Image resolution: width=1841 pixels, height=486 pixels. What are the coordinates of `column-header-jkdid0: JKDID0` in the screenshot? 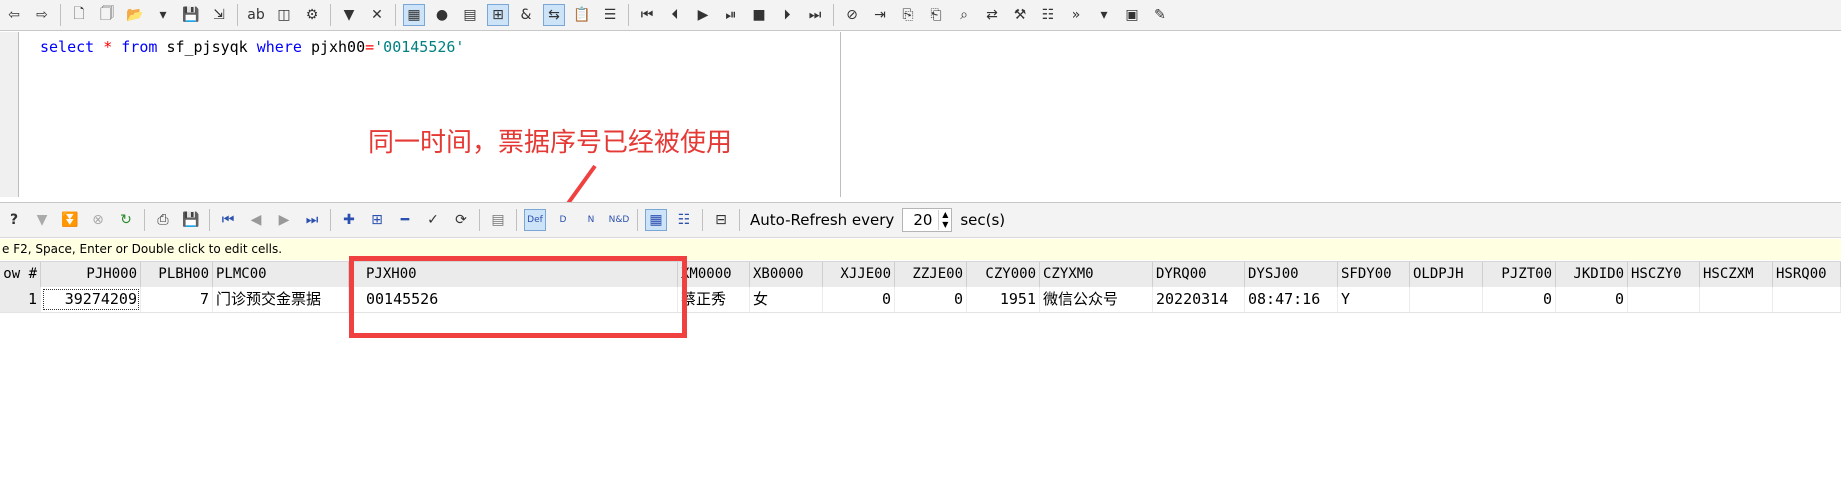 It's located at (1592, 274).